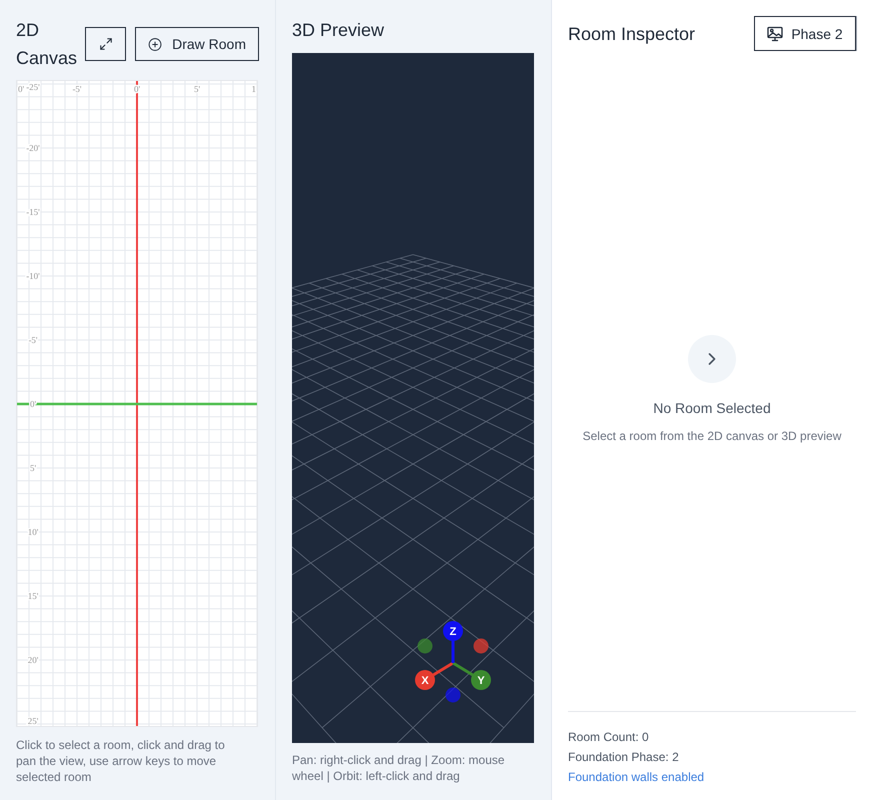 This screenshot has width=872, height=800. I want to click on status-text: Foundation walls enabled, so click(637, 777).